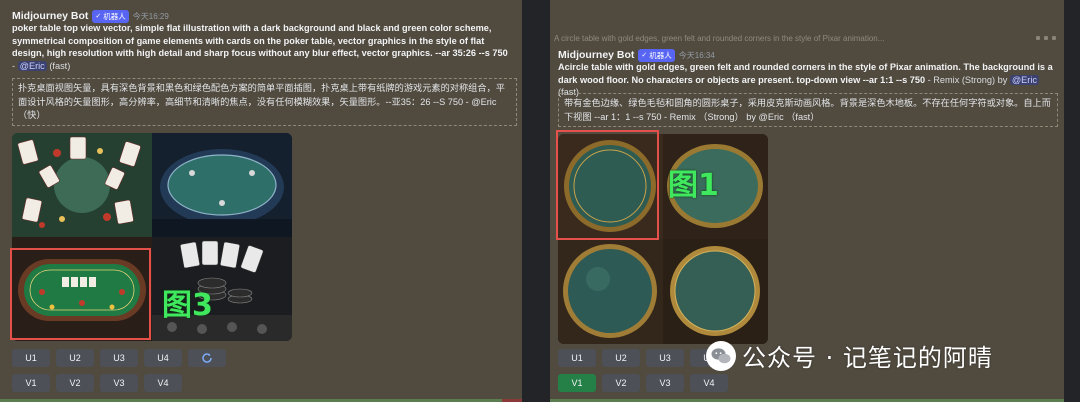  I want to click on timestamp: 今天16:34, so click(696, 55).